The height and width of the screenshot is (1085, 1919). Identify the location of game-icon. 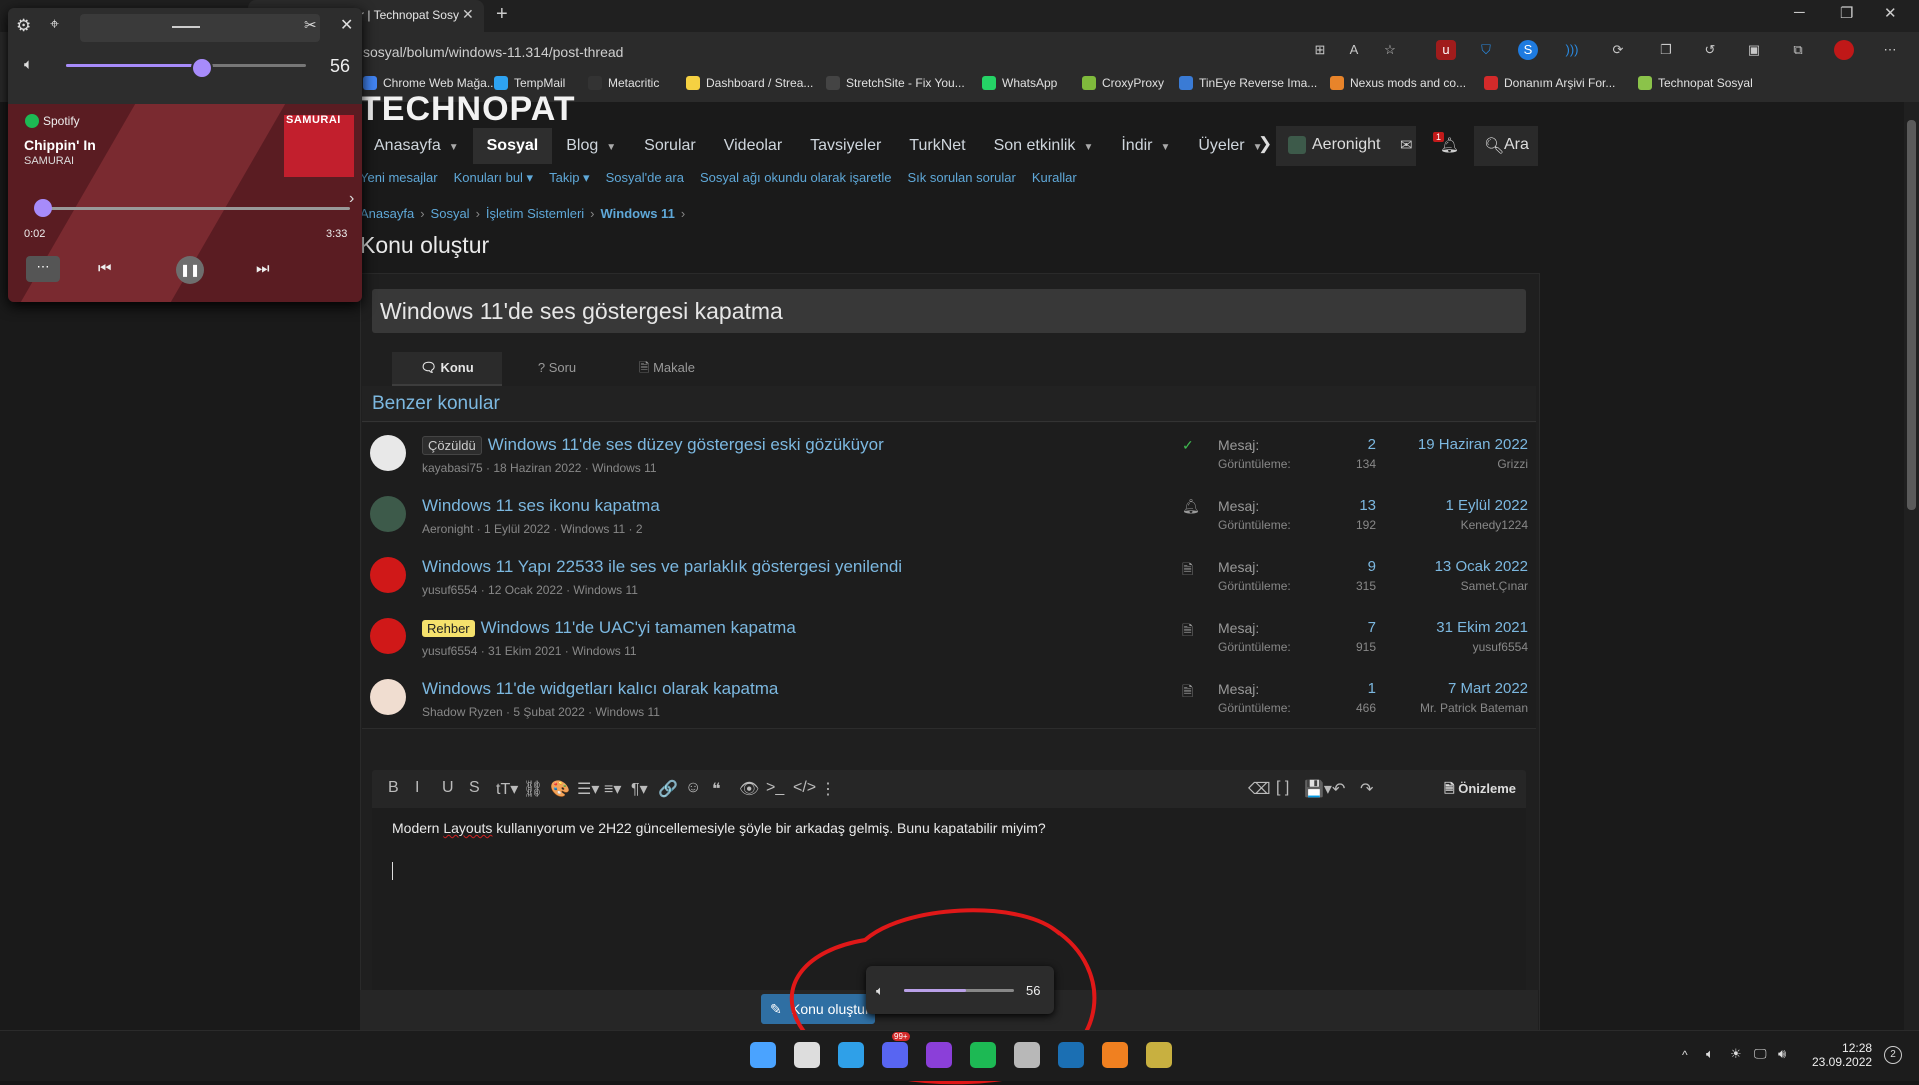
(1159, 1055).